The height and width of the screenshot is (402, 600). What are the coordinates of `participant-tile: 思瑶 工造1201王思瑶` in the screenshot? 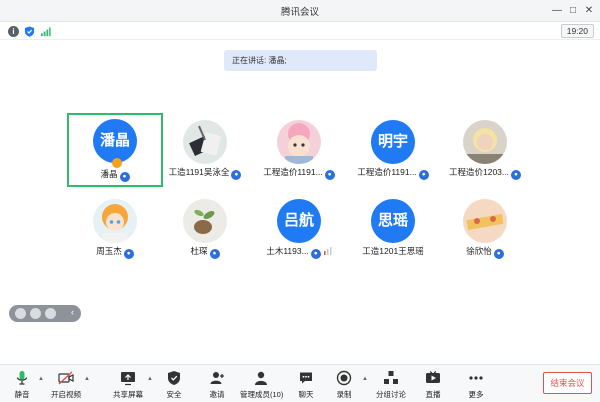 It's located at (393, 231).